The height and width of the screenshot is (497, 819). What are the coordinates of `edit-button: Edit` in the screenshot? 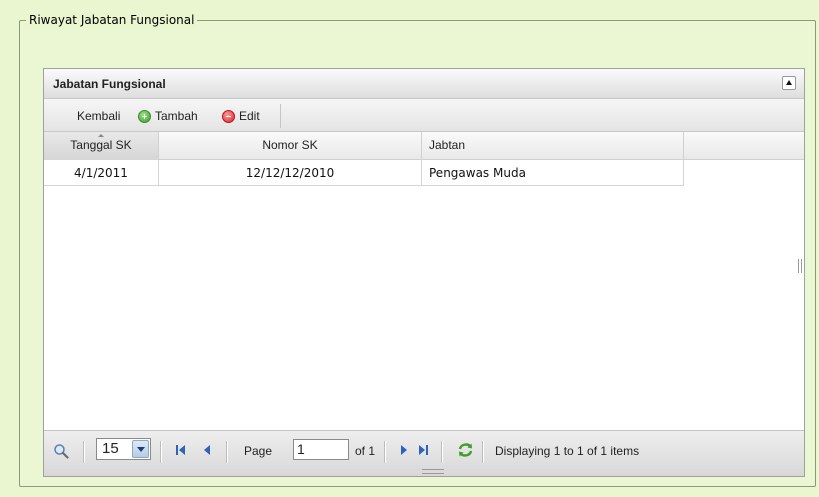 It's located at (241, 116).